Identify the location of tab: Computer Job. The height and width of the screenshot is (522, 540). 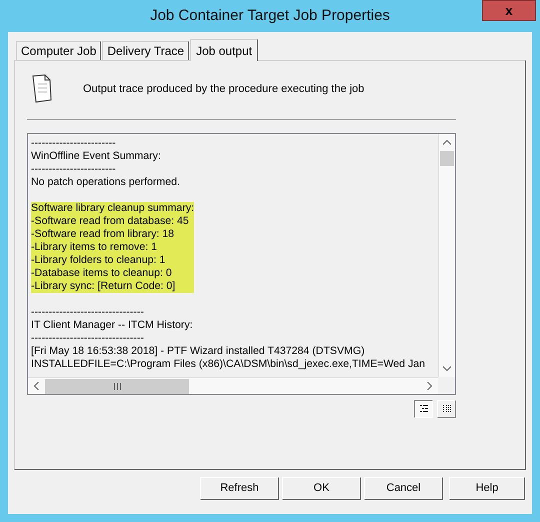
(59, 50).